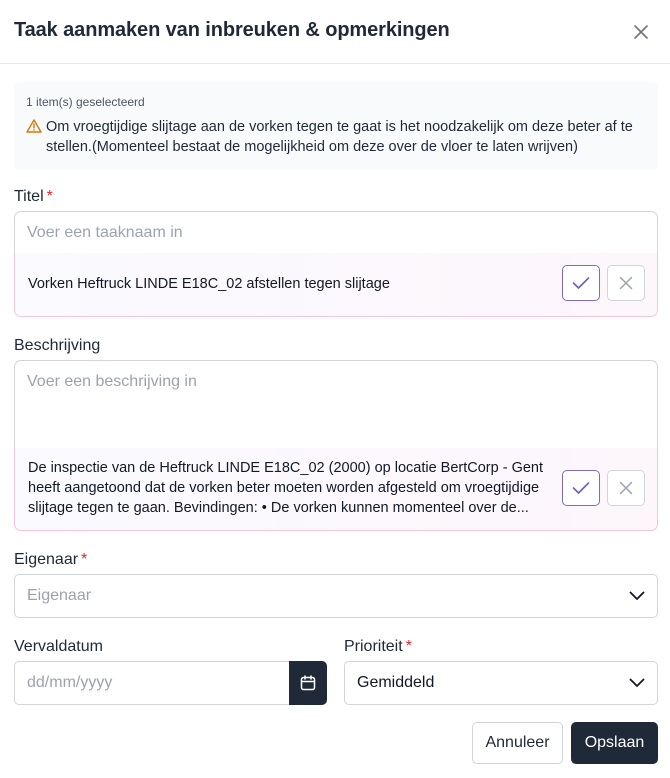 The width and height of the screenshot is (670, 778). I want to click on due-date-input, so click(152, 683).